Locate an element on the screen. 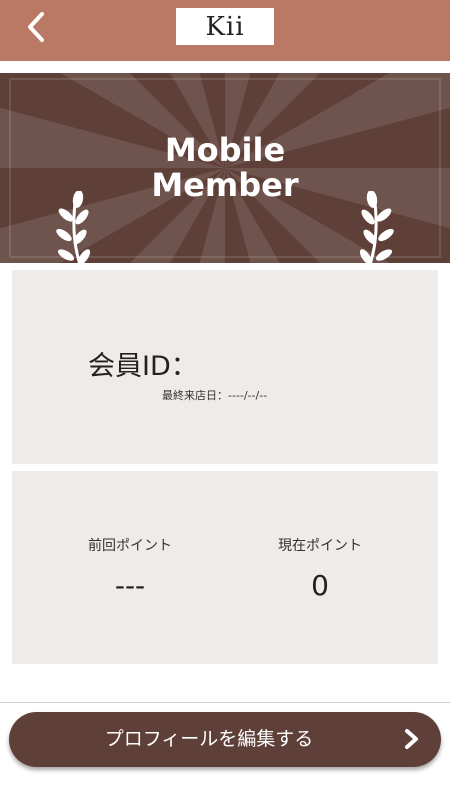 This screenshot has width=450, height=800. brand-logo: Kii is located at coordinates (225, 26).